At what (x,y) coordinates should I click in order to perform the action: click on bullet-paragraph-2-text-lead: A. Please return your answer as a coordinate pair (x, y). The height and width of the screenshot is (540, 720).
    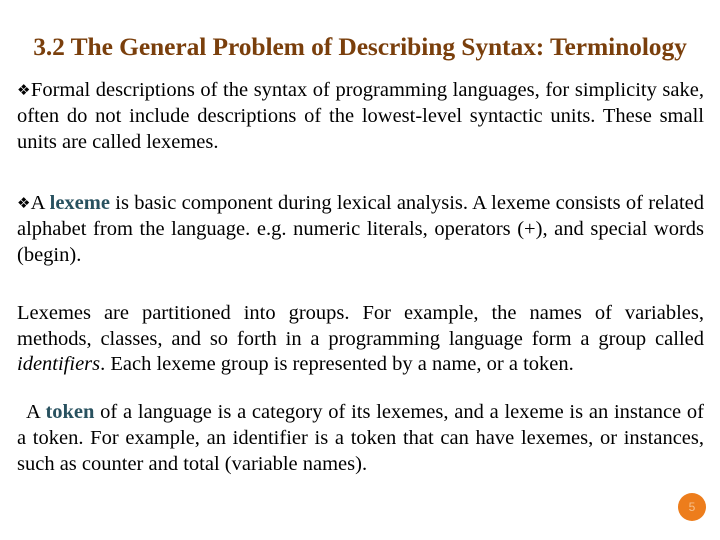
    Looking at the image, I should click on (40, 203).